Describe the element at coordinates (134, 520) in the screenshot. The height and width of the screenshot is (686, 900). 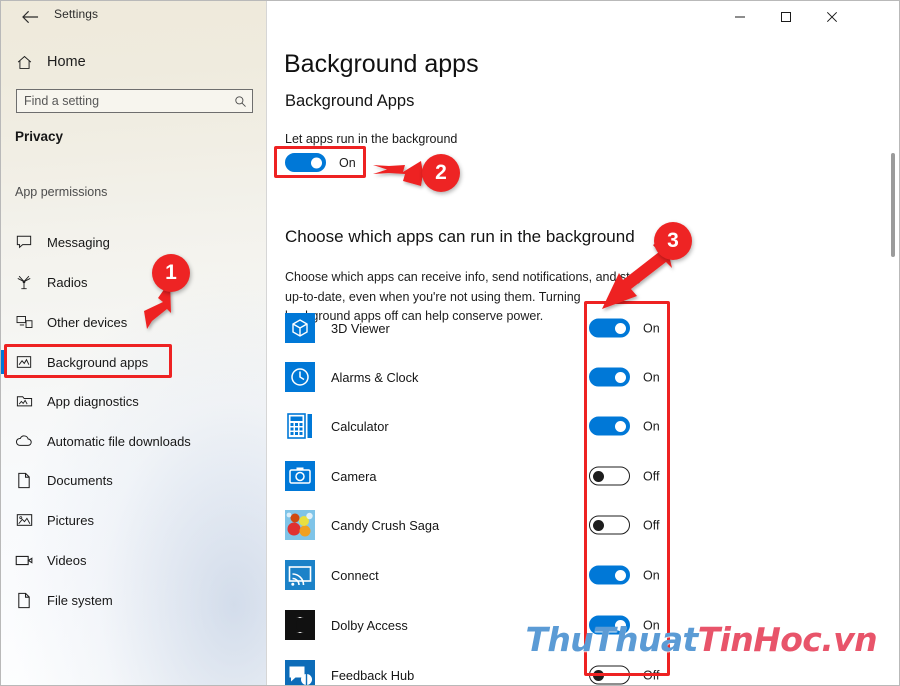
I see `sidebar-item-pictures: Pictures` at that location.